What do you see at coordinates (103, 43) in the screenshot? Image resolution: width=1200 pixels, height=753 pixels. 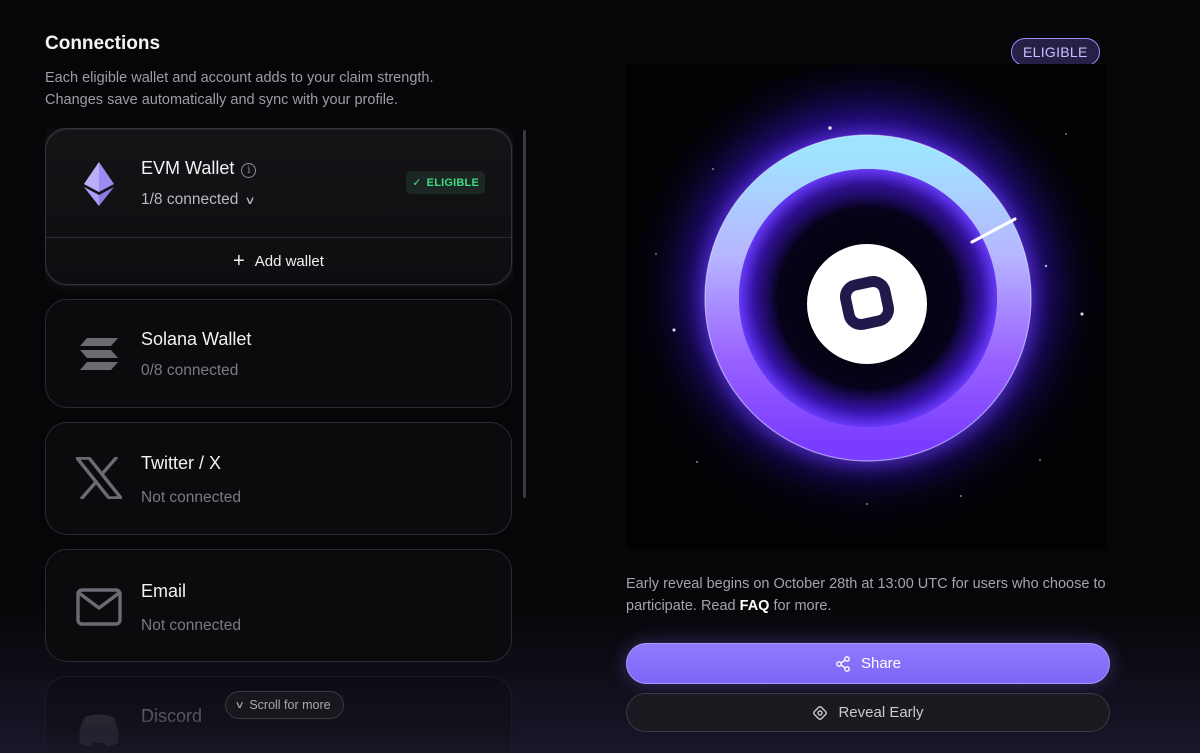 I see `section-title: Connections` at bounding box center [103, 43].